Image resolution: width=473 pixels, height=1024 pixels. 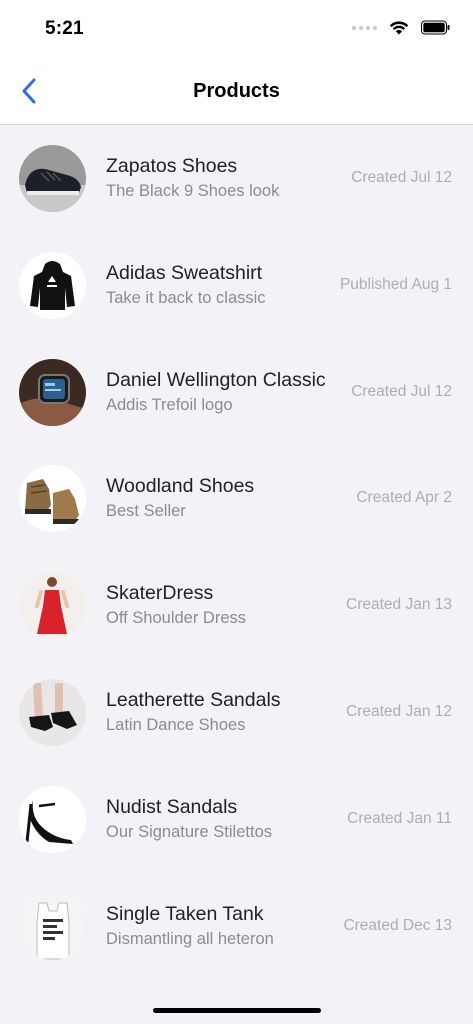 What do you see at coordinates (52, 712) in the screenshot?
I see `product-image-sandals` at bounding box center [52, 712].